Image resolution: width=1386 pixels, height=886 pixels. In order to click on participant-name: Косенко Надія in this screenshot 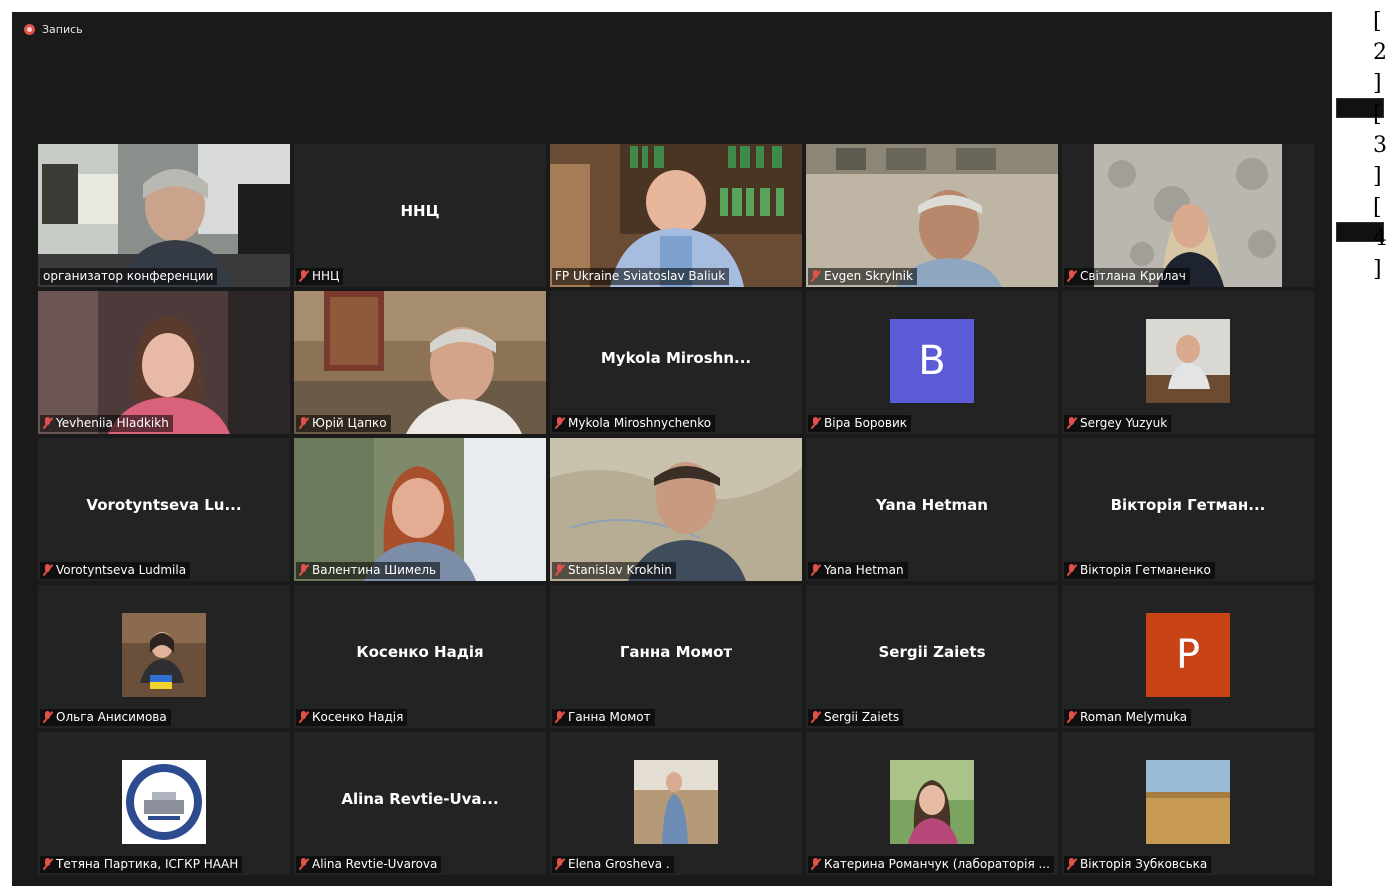, I will do `click(358, 717)`.